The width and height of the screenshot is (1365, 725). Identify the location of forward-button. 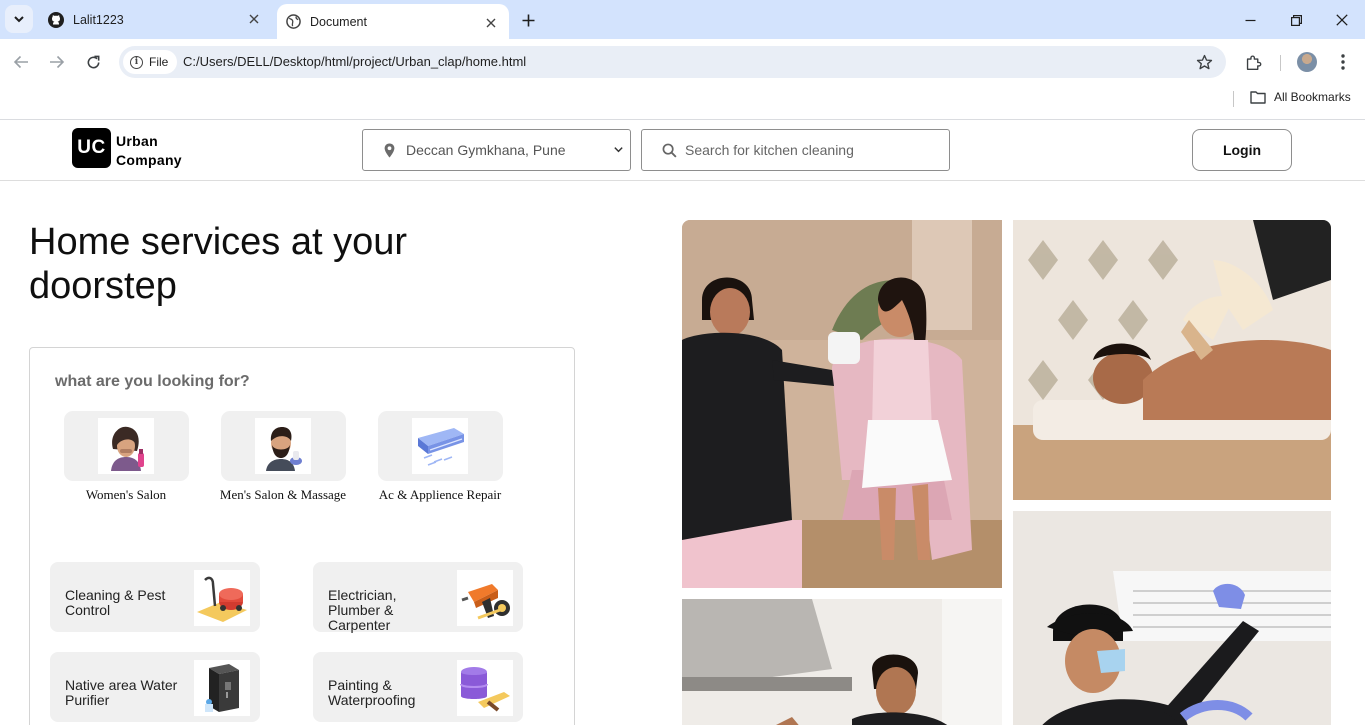
(57, 62).